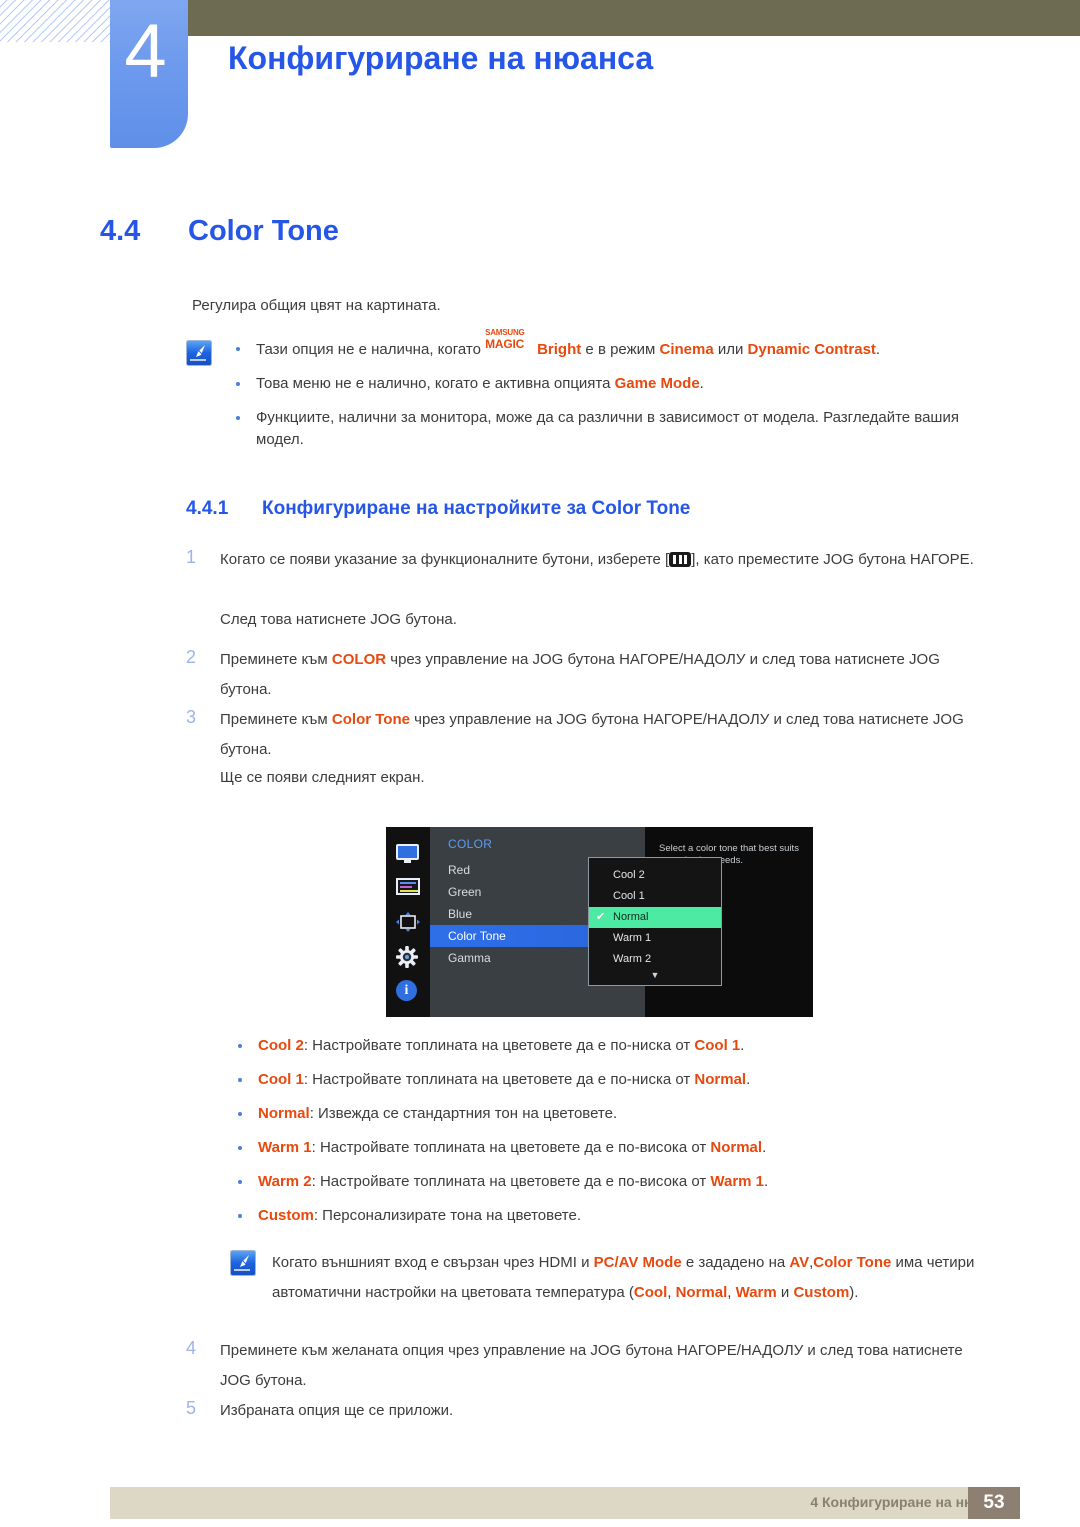 The height and width of the screenshot is (1527, 1080). Describe the element at coordinates (359, 659) in the screenshot. I see `highlight-color: COLOR` at that location.